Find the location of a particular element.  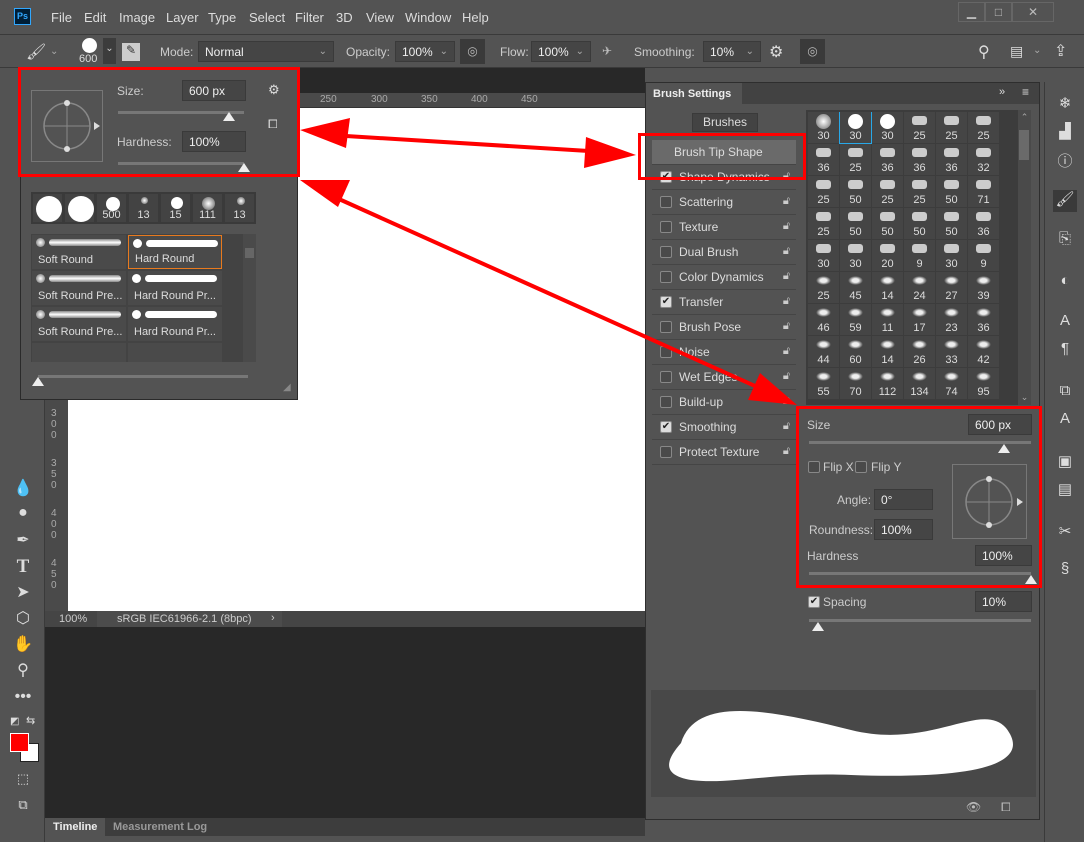

brush-tip: 60 is located at coordinates (855, 351).